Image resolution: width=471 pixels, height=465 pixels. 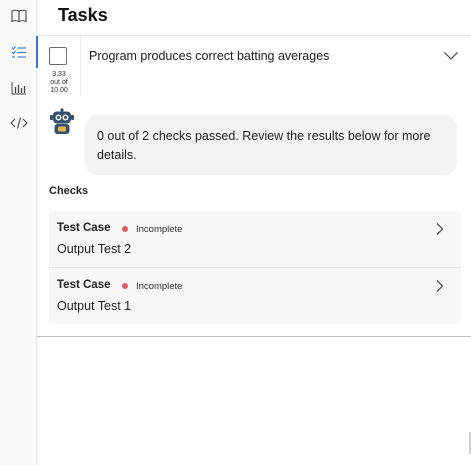 What do you see at coordinates (19, 232) in the screenshot?
I see `left-rail` at bounding box center [19, 232].